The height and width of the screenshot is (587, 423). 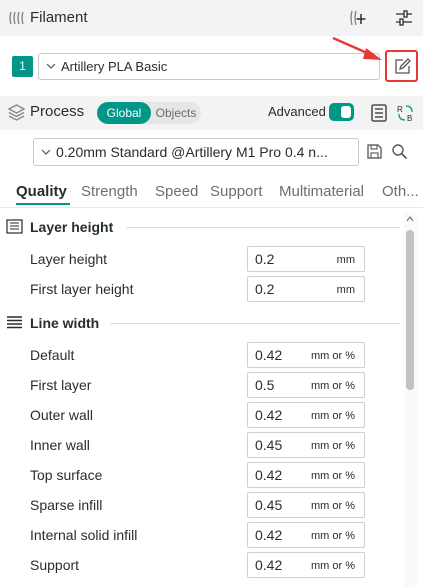 What do you see at coordinates (341, 112) in the screenshot?
I see `advanced-toggle` at bounding box center [341, 112].